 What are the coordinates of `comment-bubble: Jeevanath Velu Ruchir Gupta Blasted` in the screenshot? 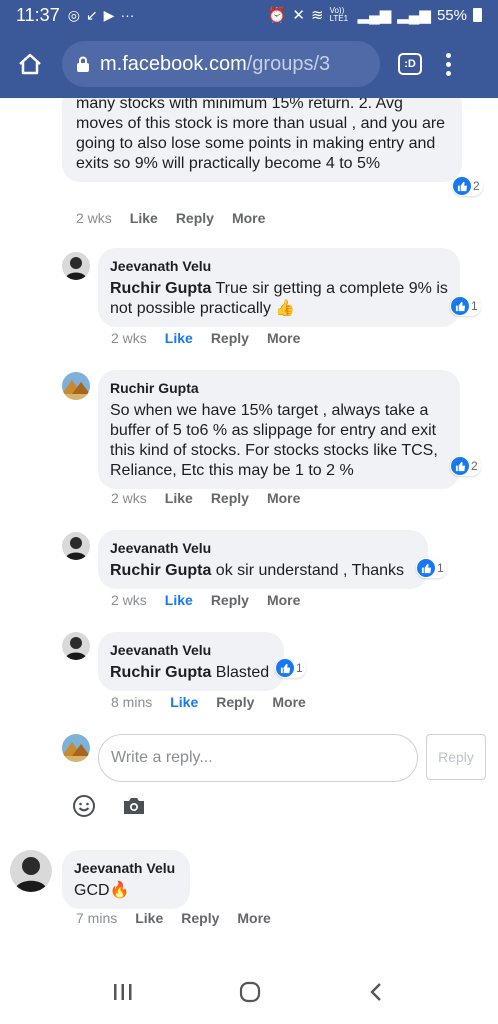 It's located at (191, 661).